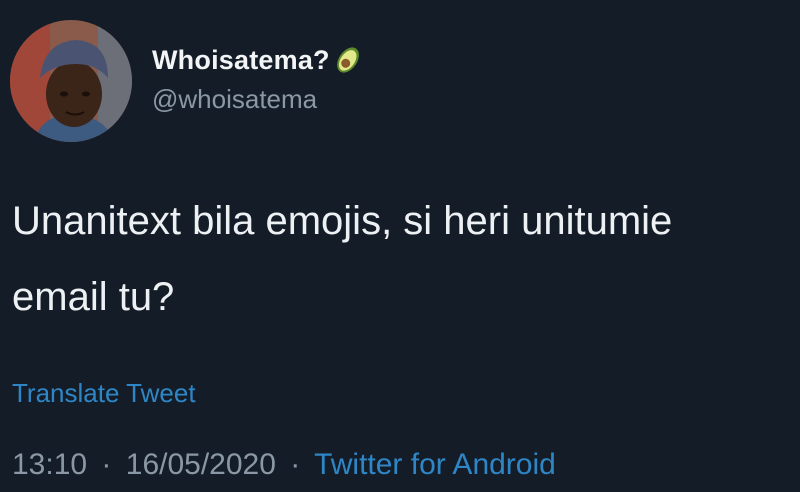 This screenshot has width=800, height=492. What do you see at coordinates (284, 465) in the screenshot?
I see `tweet-meta: 13:10 · 16/05/2020 · Twitter for Android` at bounding box center [284, 465].